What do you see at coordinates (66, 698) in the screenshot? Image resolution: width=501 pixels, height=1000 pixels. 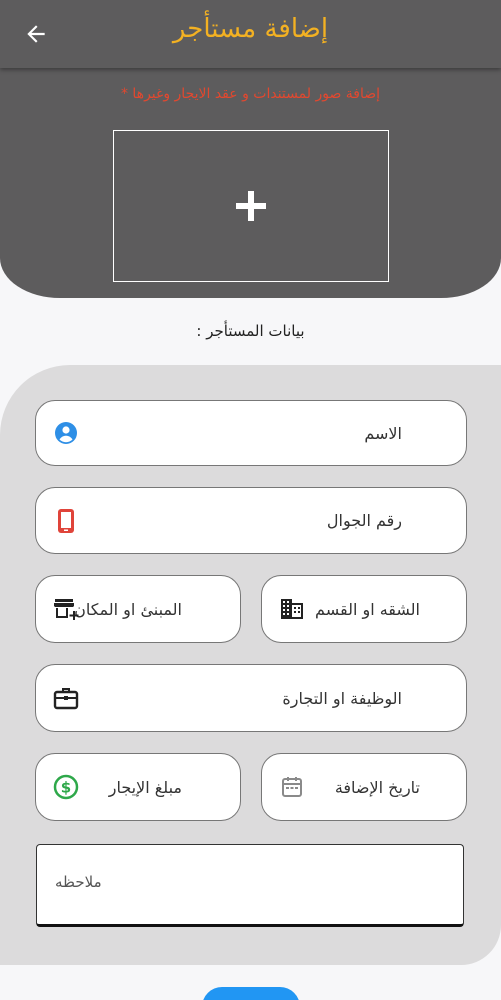 I see `briefcase-icon` at bounding box center [66, 698].